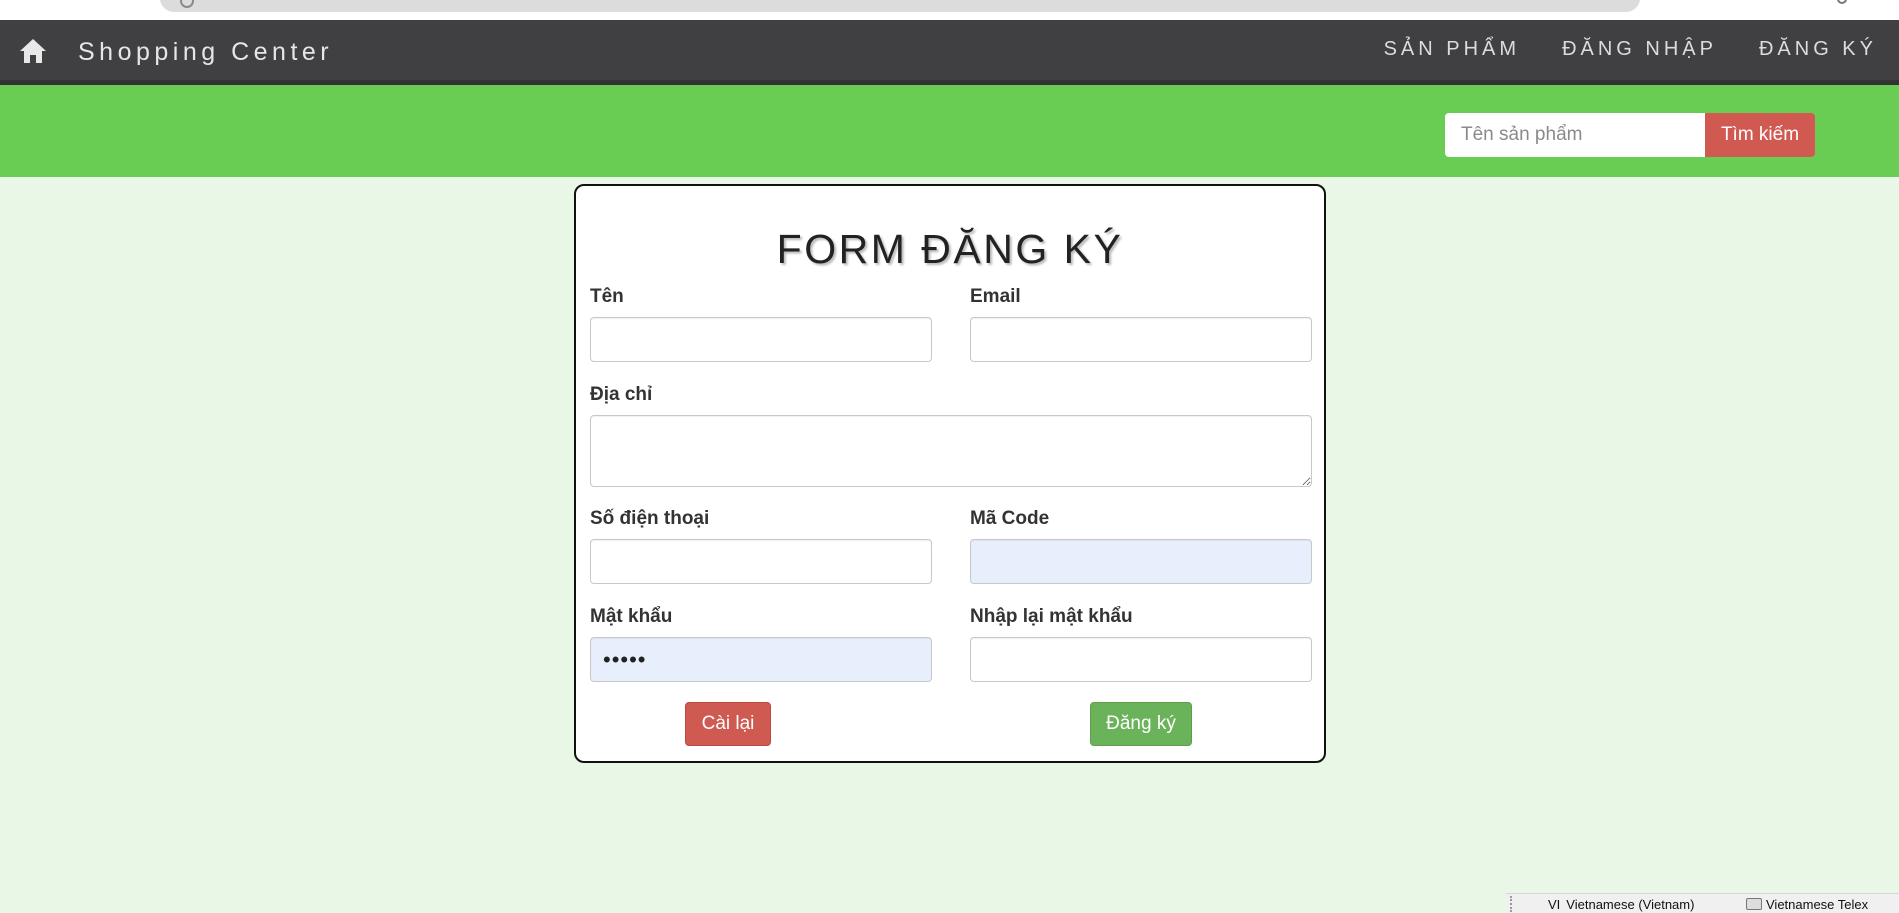 The image size is (1899, 913). What do you see at coordinates (631, 616) in the screenshot?
I see `password-label: Mật khẩu` at bounding box center [631, 616].